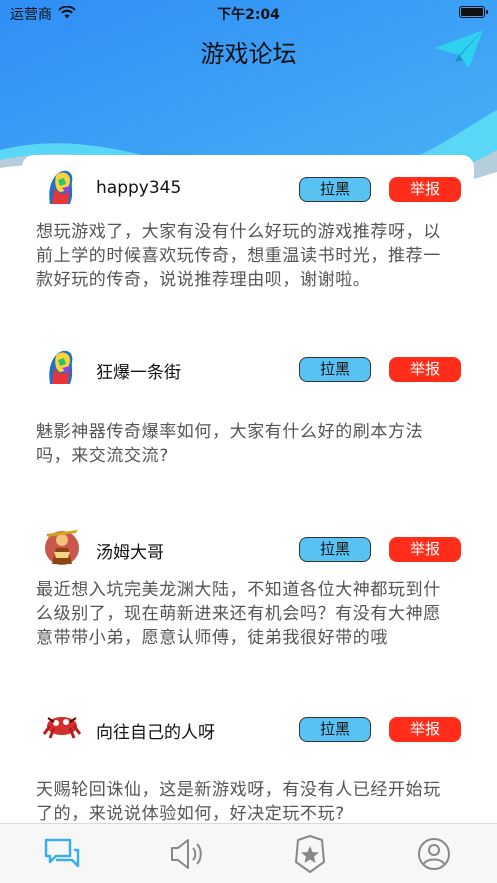 The width and height of the screenshot is (497, 883). Describe the element at coordinates (248, 54) in the screenshot. I see `page-title: 游戏论坛` at that location.